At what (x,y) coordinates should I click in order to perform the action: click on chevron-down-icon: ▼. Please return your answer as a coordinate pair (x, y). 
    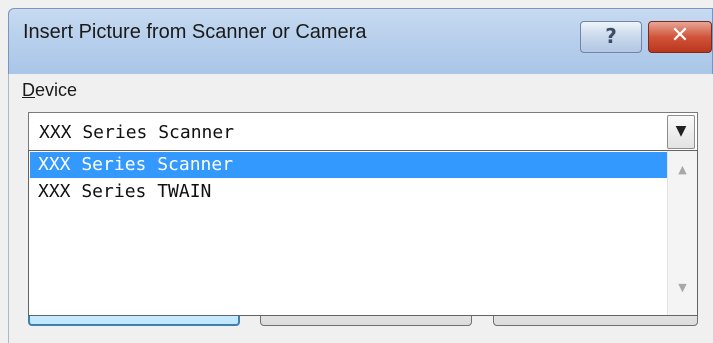
    Looking at the image, I should click on (681, 131).